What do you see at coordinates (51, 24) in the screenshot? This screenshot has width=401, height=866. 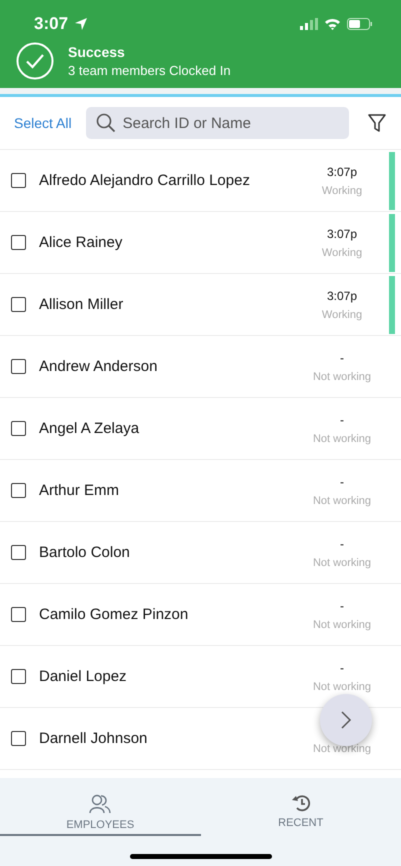 I see `clock-time: 3:07` at bounding box center [51, 24].